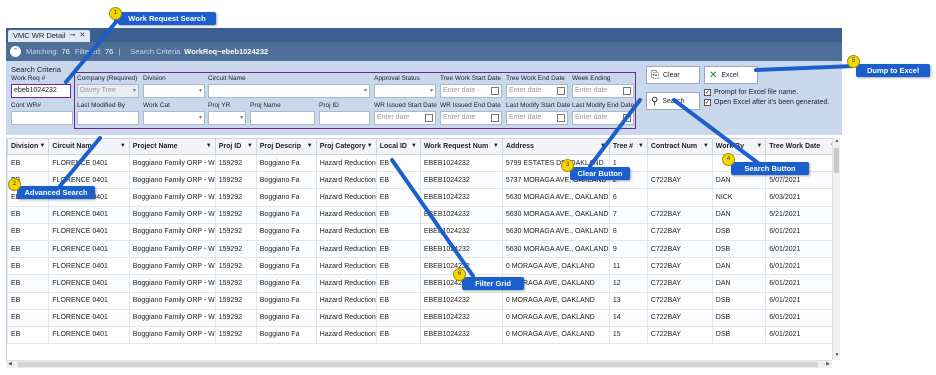 This screenshot has height=375, width=936. Describe the element at coordinates (25, 146) in the screenshot. I see `column-header-label: Division` at that location.